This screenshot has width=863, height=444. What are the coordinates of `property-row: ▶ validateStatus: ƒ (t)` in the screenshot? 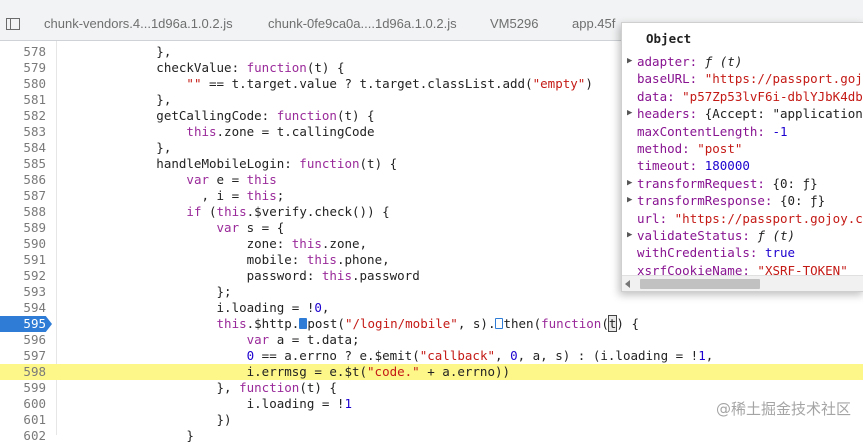 It's located at (742, 235).